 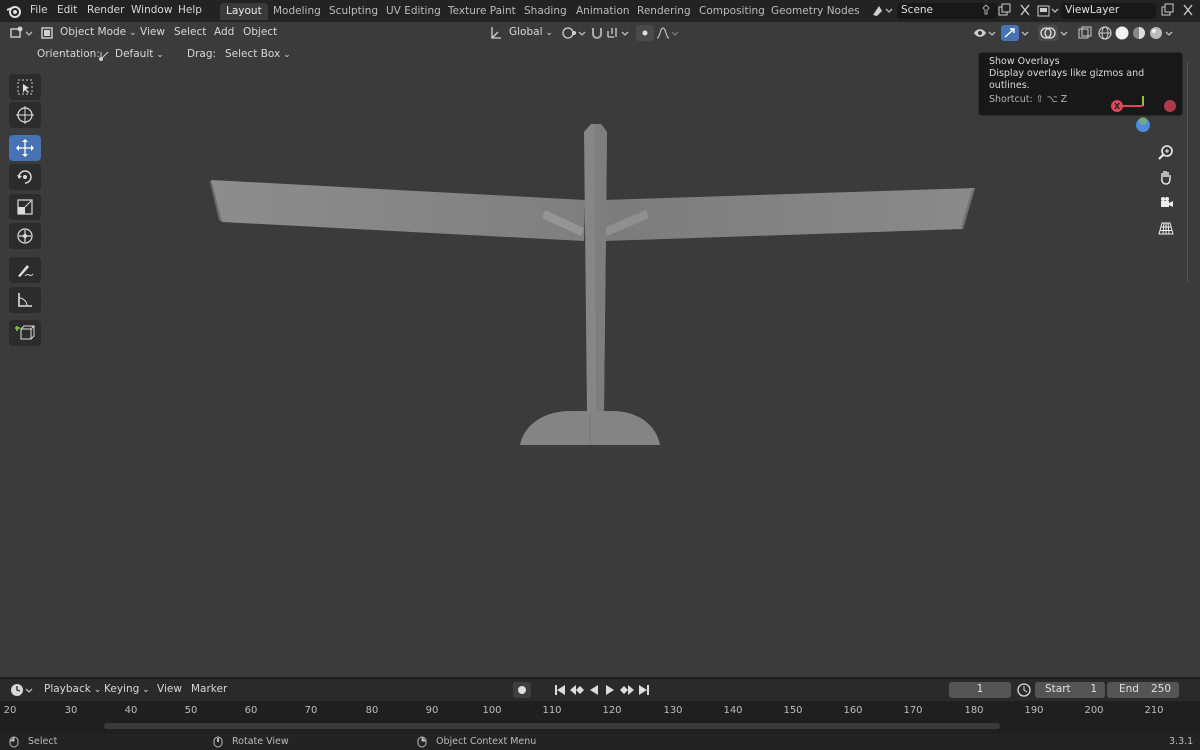 What do you see at coordinates (619, 33) in the screenshot?
I see `snap-target-icon` at bounding box center [619, 33].